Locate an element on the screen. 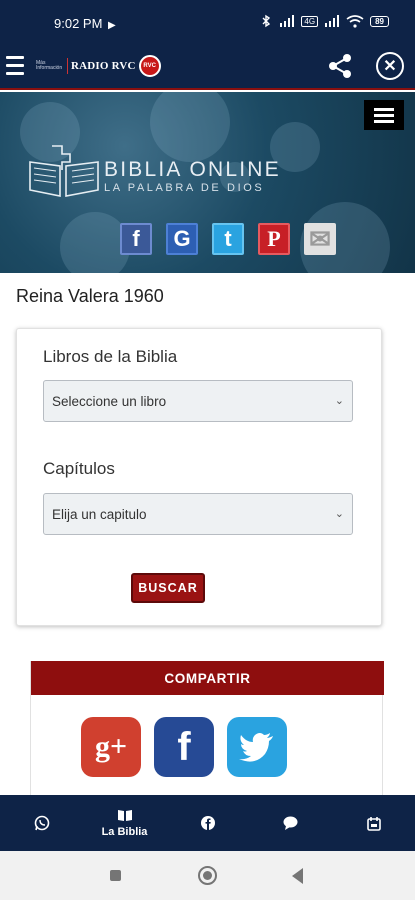 The height and width of the screenshot is (900, 415). wifi-icon is located at coordinates (355, 21).